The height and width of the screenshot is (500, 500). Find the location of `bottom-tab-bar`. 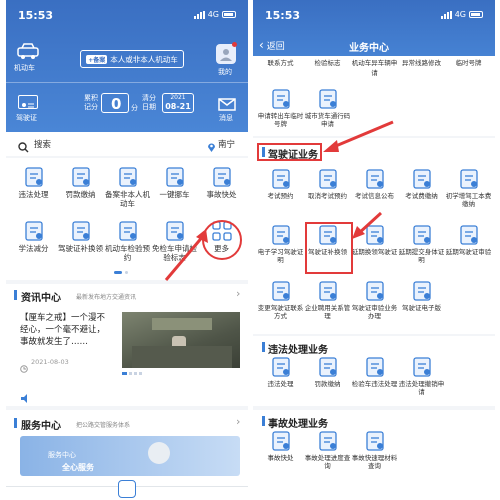

bottom-tab-bar is located at coordinates (127, 490).